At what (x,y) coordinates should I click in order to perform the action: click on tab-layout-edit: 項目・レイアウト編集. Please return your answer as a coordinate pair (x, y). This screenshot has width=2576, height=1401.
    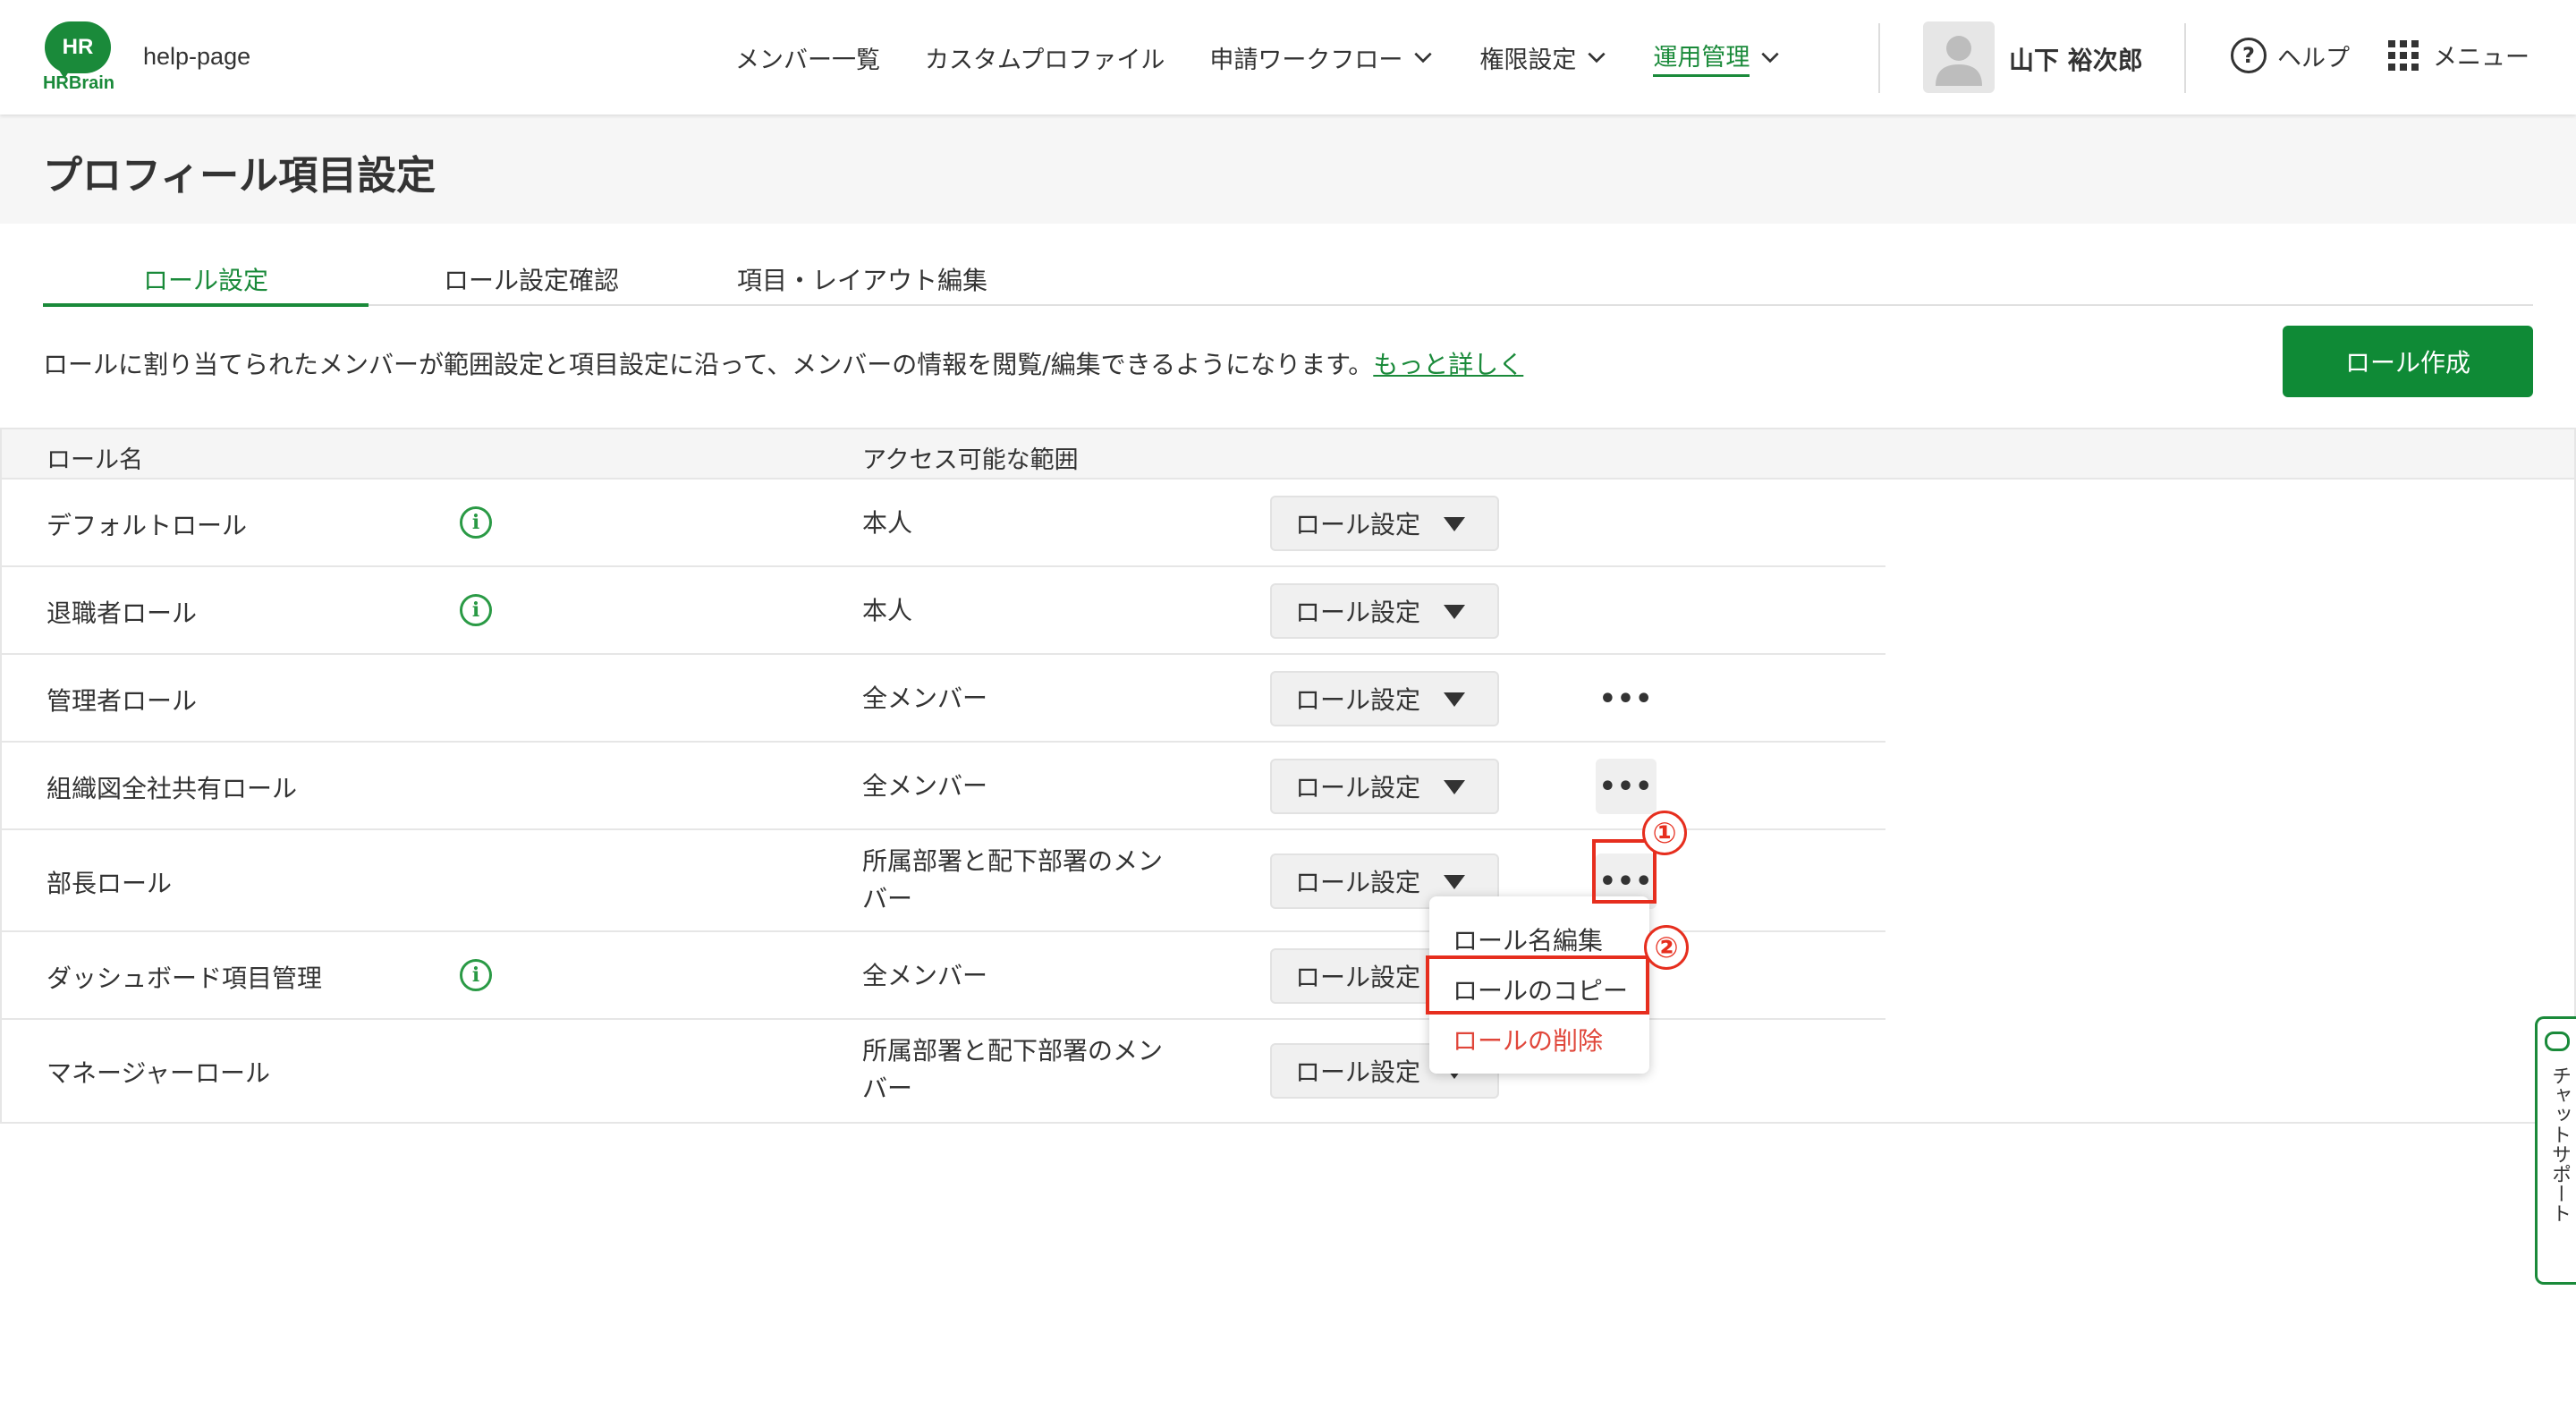
    Looking at the image, I should click on (862, 279).